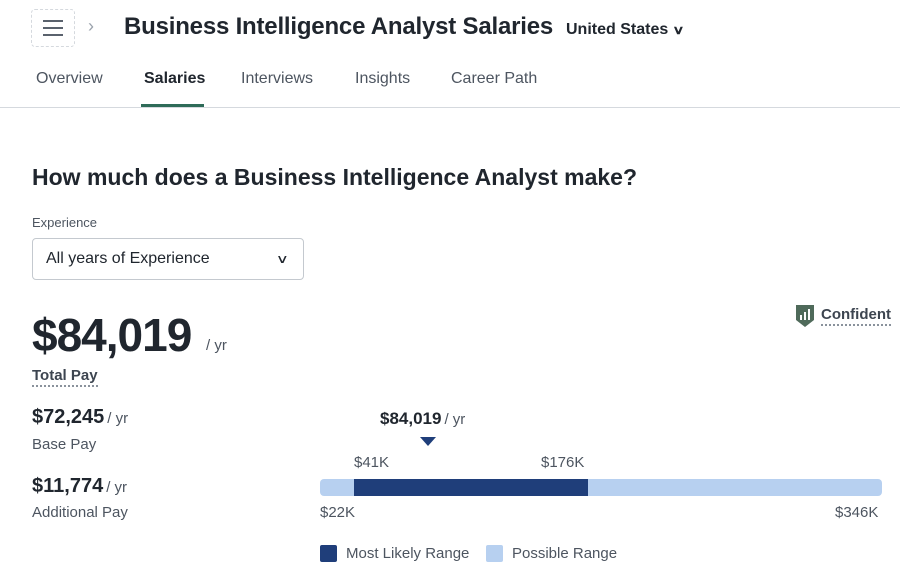 This screenshot has width=900, height=568. Describe the element at coordinates (68, 486) in the screenshot. I see `additional-pay-amount: $11,774` at that location.